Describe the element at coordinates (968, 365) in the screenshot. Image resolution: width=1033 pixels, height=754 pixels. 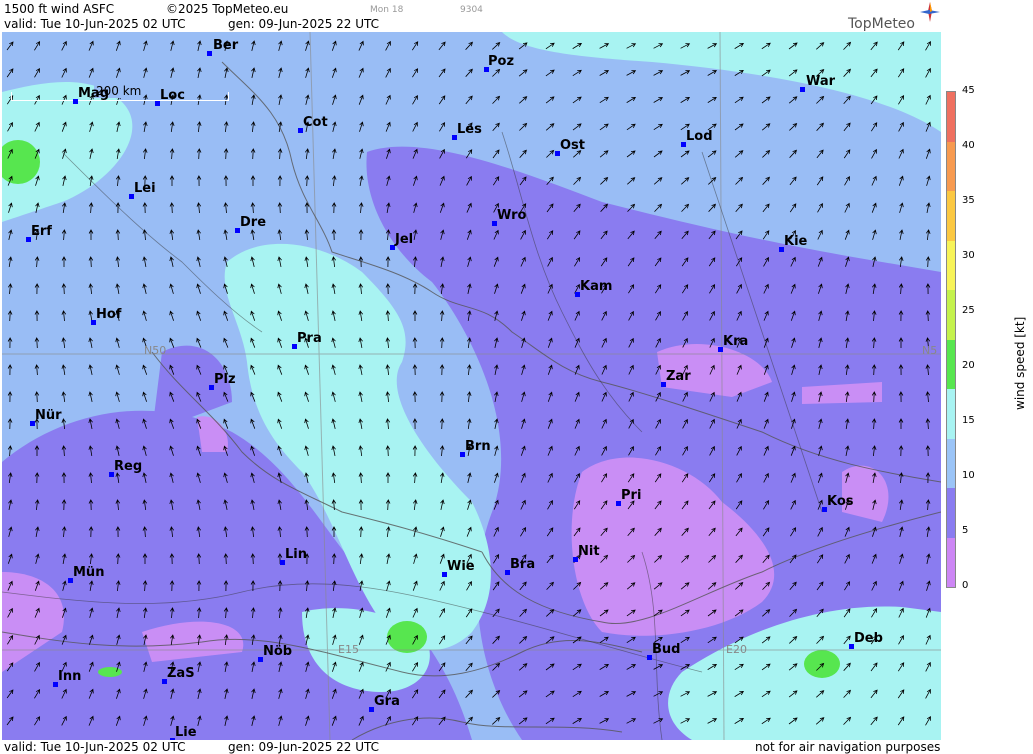
I see `colorbar-tick: 20` at that location.